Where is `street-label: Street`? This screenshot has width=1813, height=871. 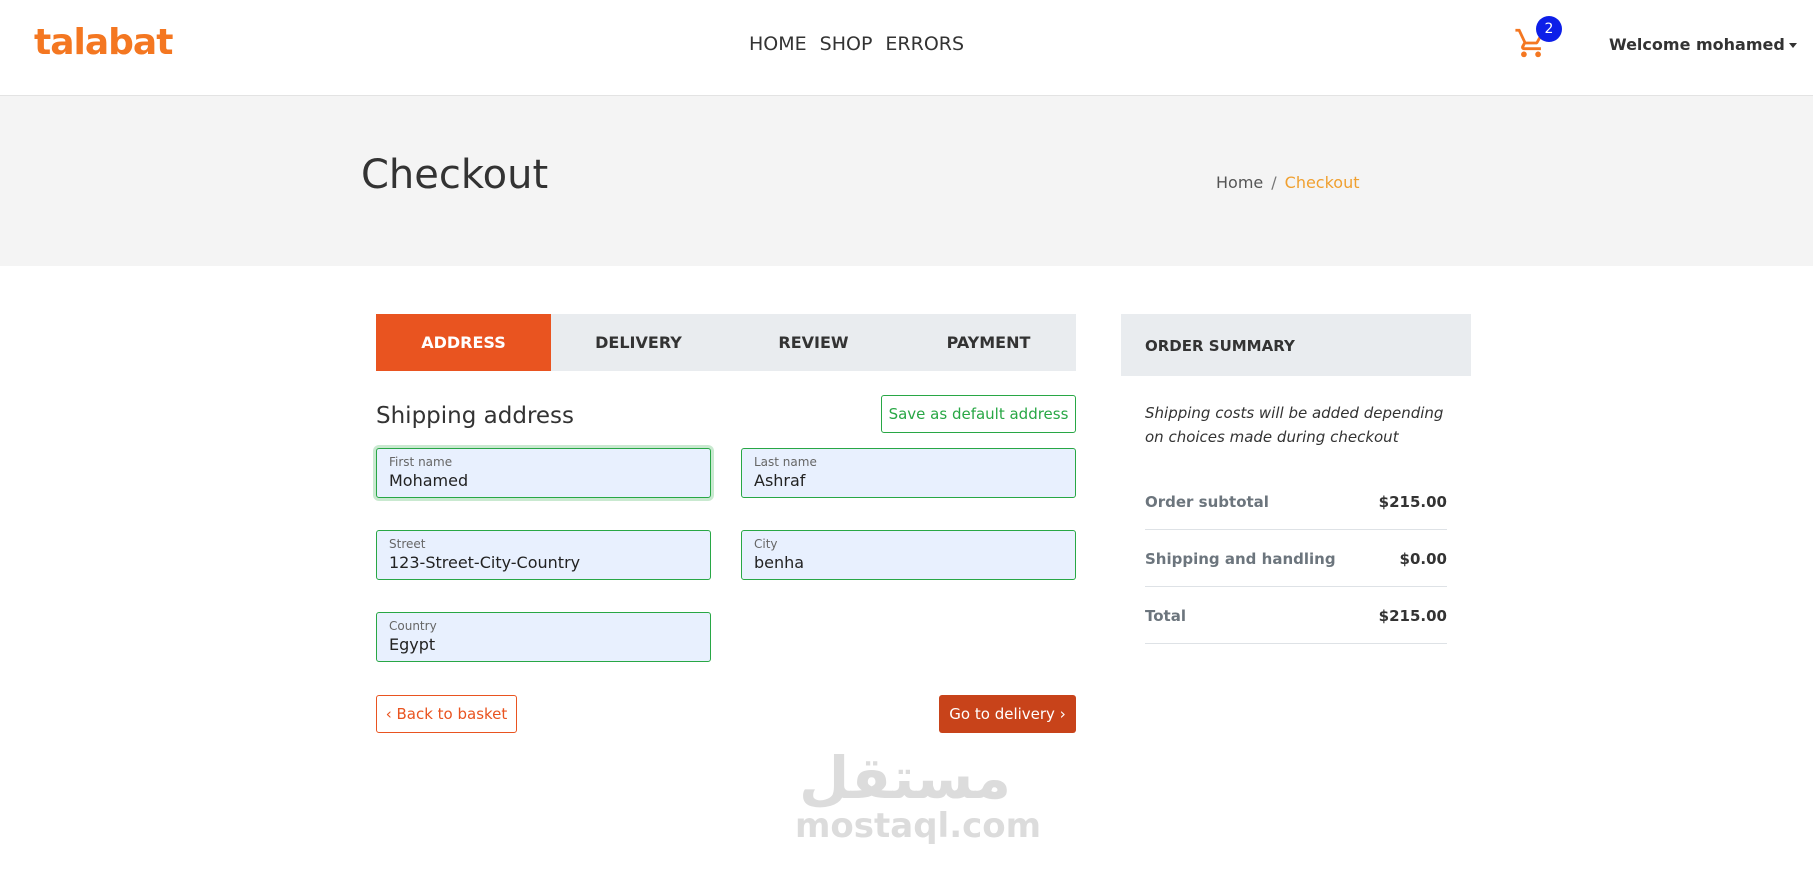 street-label: Street is located at coordinates (407, 544).